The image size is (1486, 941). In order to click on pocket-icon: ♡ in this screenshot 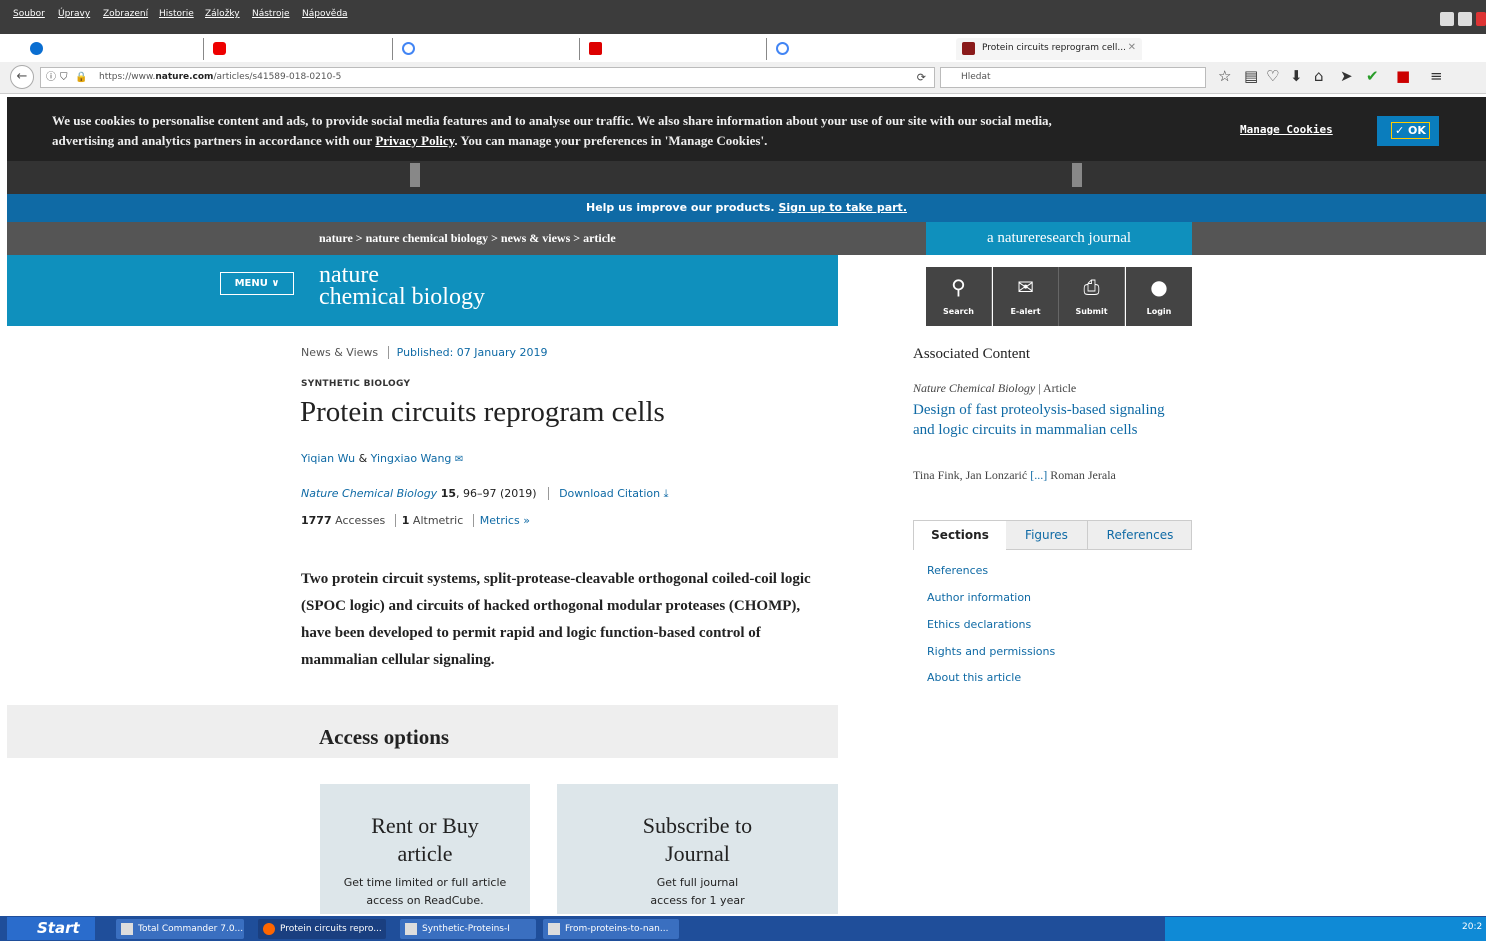, I will do `click(1272, 76)`.